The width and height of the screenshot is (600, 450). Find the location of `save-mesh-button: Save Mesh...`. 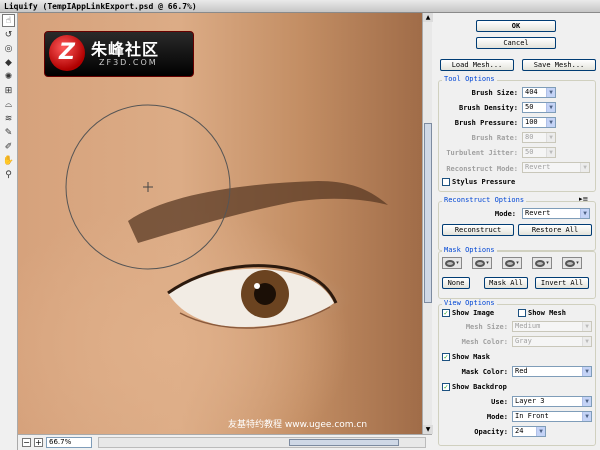

save-mesh-button: Save Mesh... is located at coordinates (559, 65).